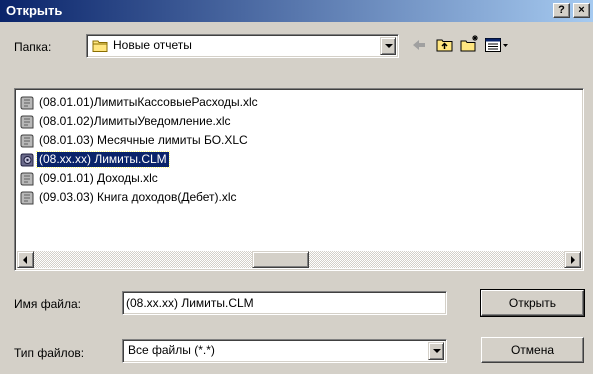  Describe the element at coordinates (135, 121) in the screenshot. I see `file-name: (08.01.02)ЛимитыУведомление.xlc` at that location.